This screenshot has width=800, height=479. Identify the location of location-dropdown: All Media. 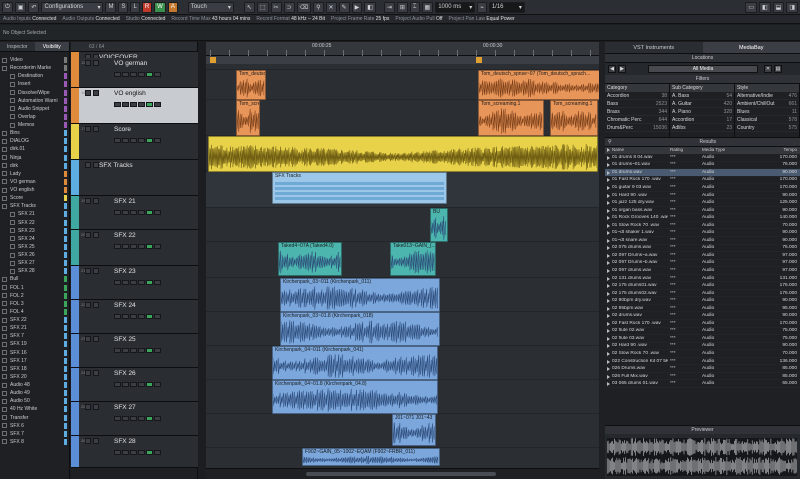
(703, 69).